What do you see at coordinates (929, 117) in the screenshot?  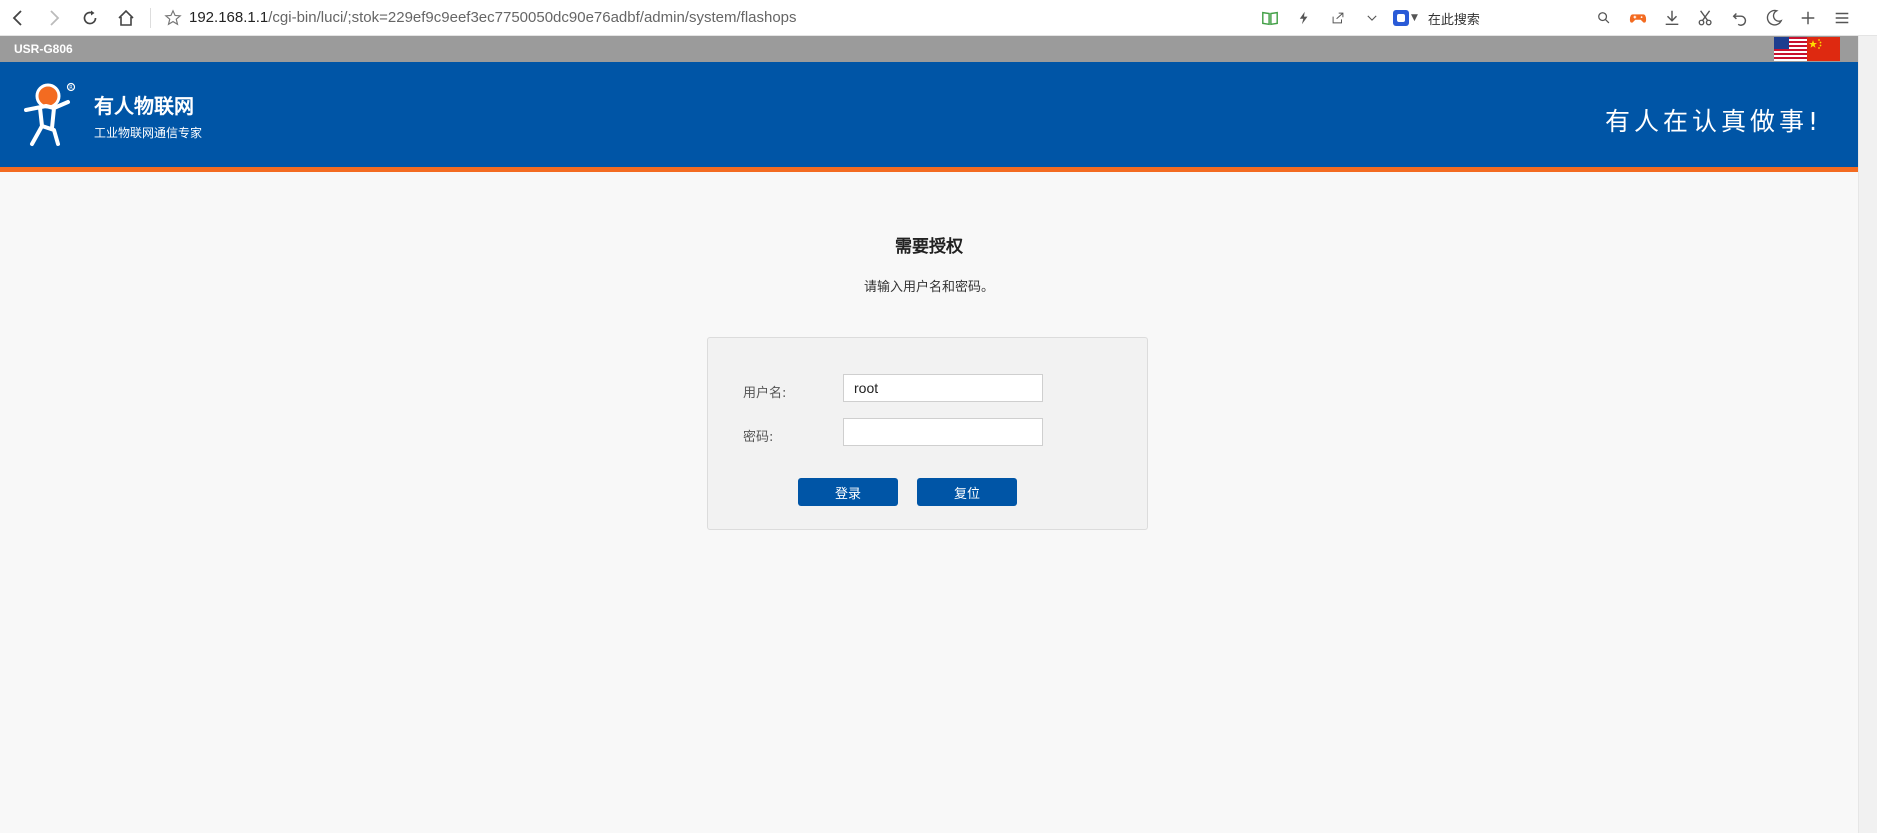 I see `site-header: R 有人物联网 工业物联网通信专家 有人在认真做事!` at bounding box center [929, 117].